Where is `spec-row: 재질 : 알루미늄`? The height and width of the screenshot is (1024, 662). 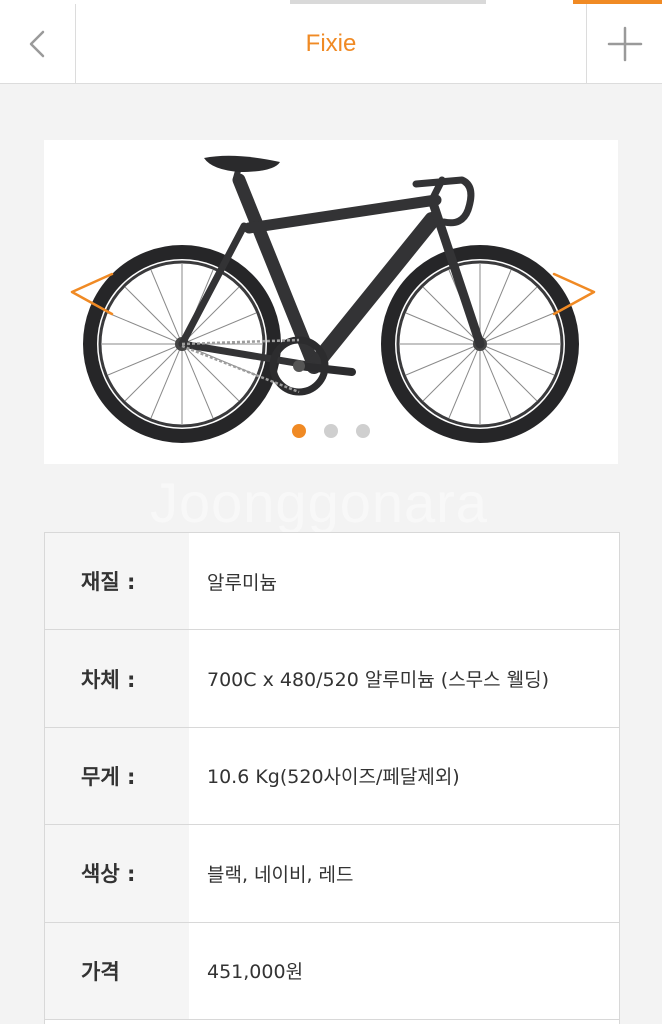
spec-row: 재질 : 알루미늄 is located at coordinates (332, 582).